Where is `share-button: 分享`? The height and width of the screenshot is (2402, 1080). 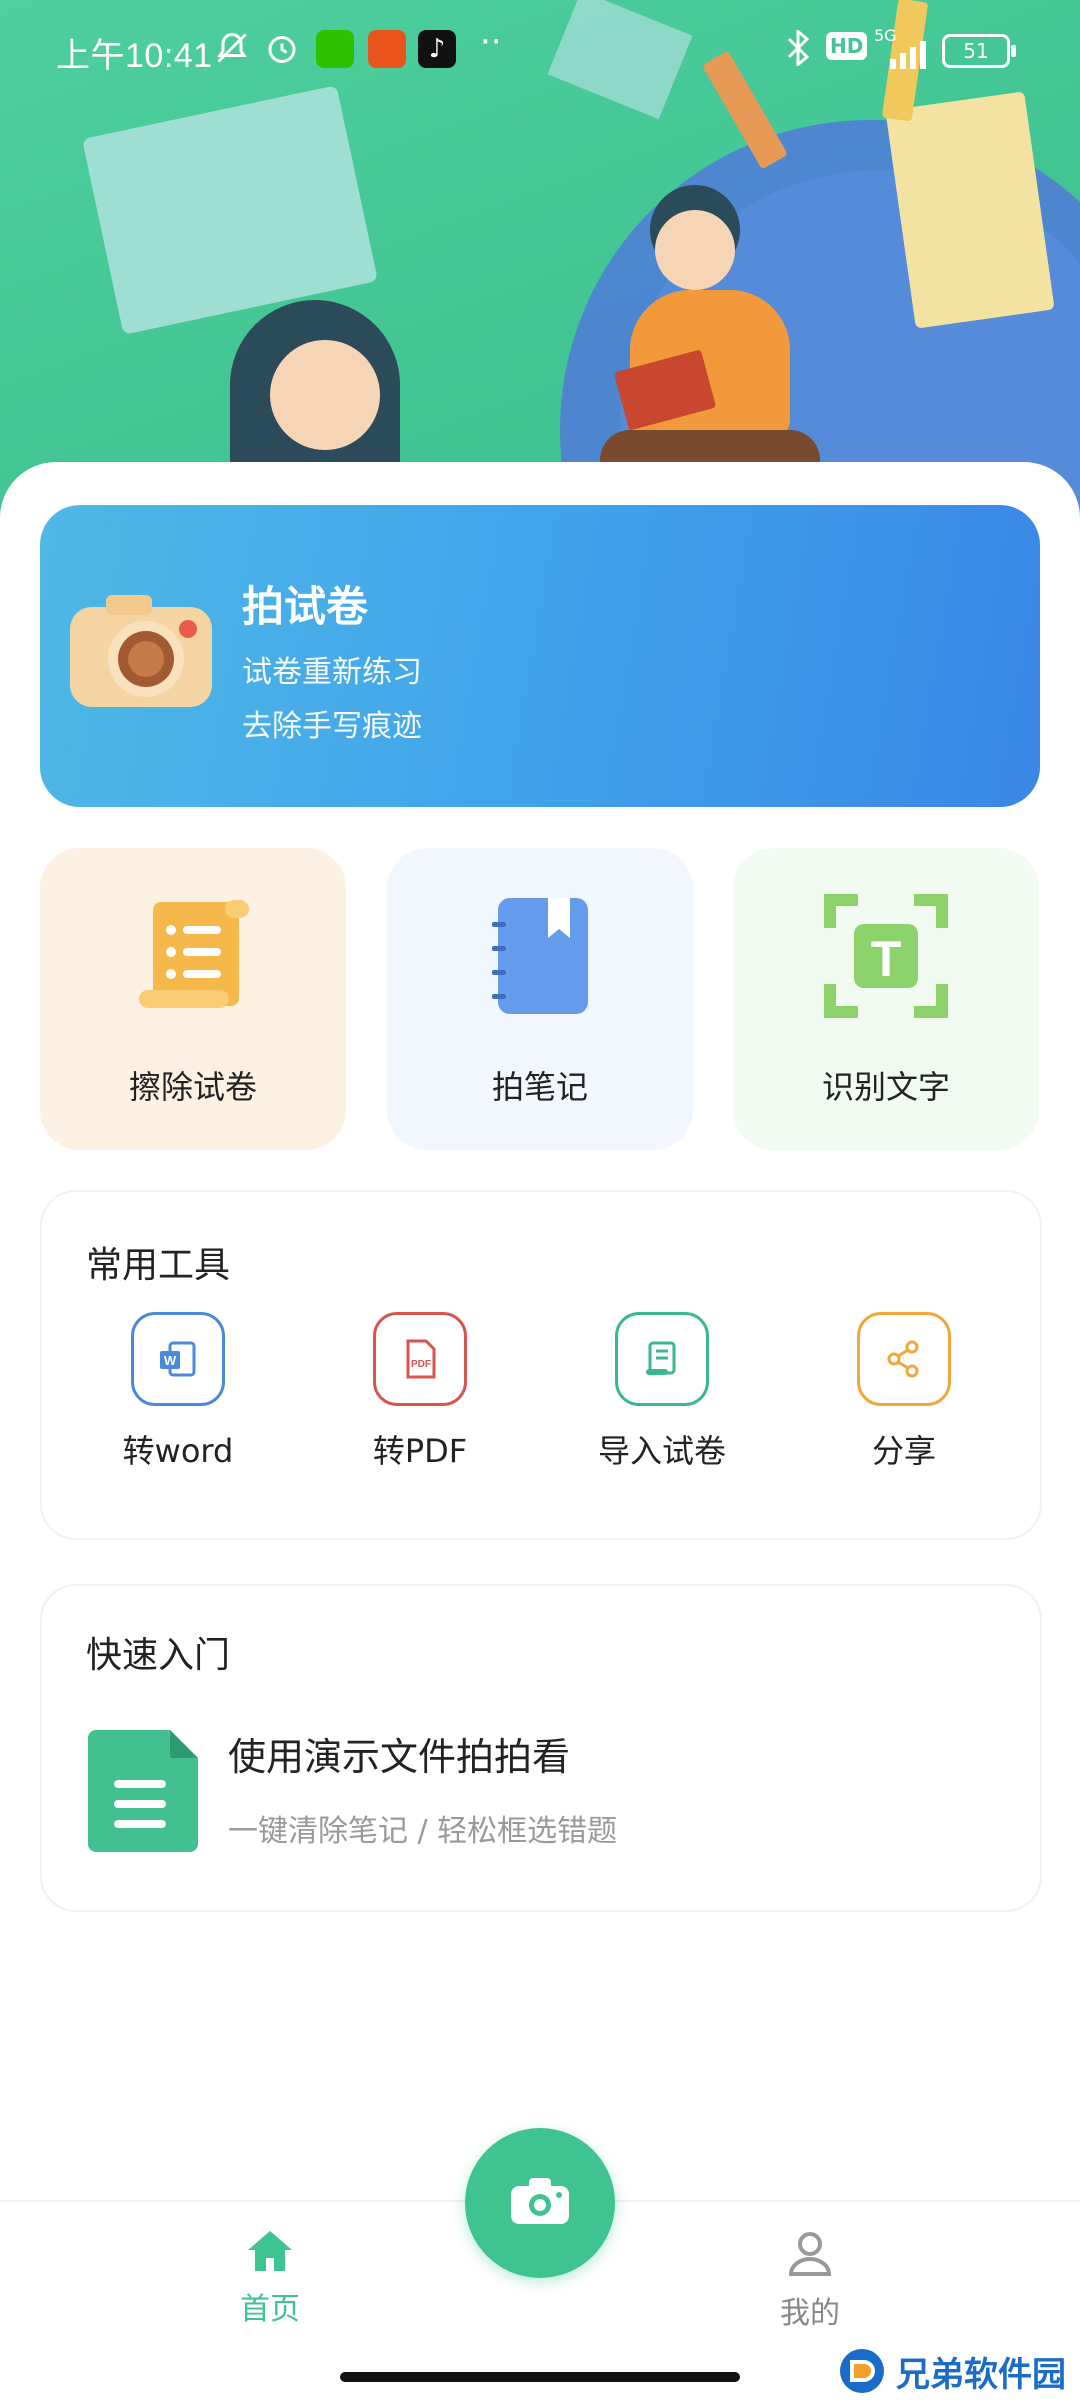
share-button: 分享 is located at coordinates (904, 1392).